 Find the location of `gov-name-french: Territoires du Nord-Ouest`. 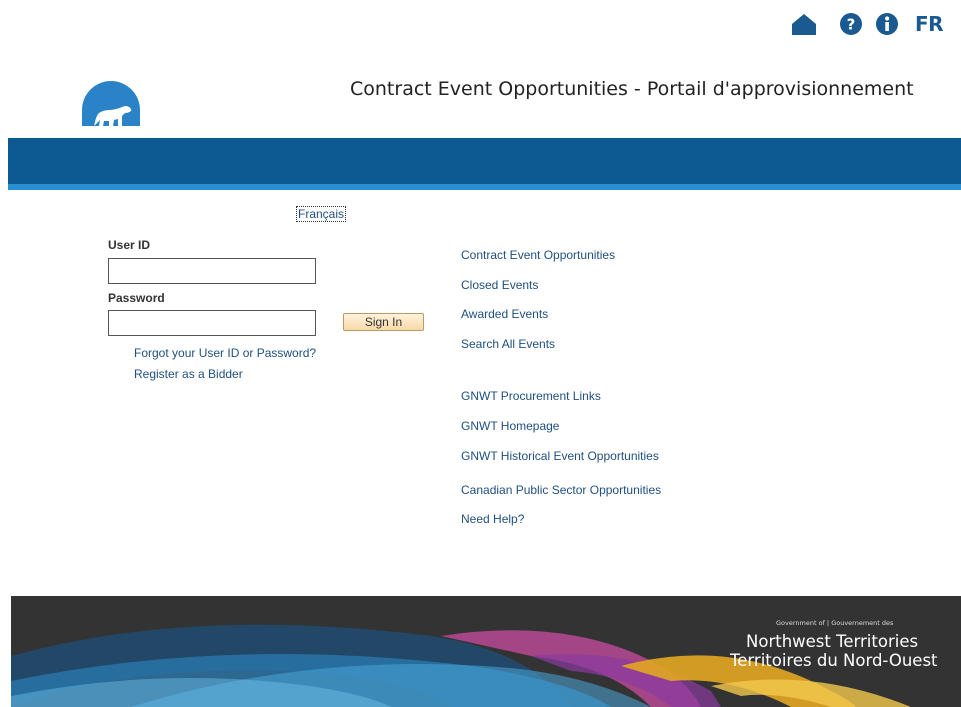

gov-name-french: Territoires du Nord-Ouest is located at coordinates (834, 660).